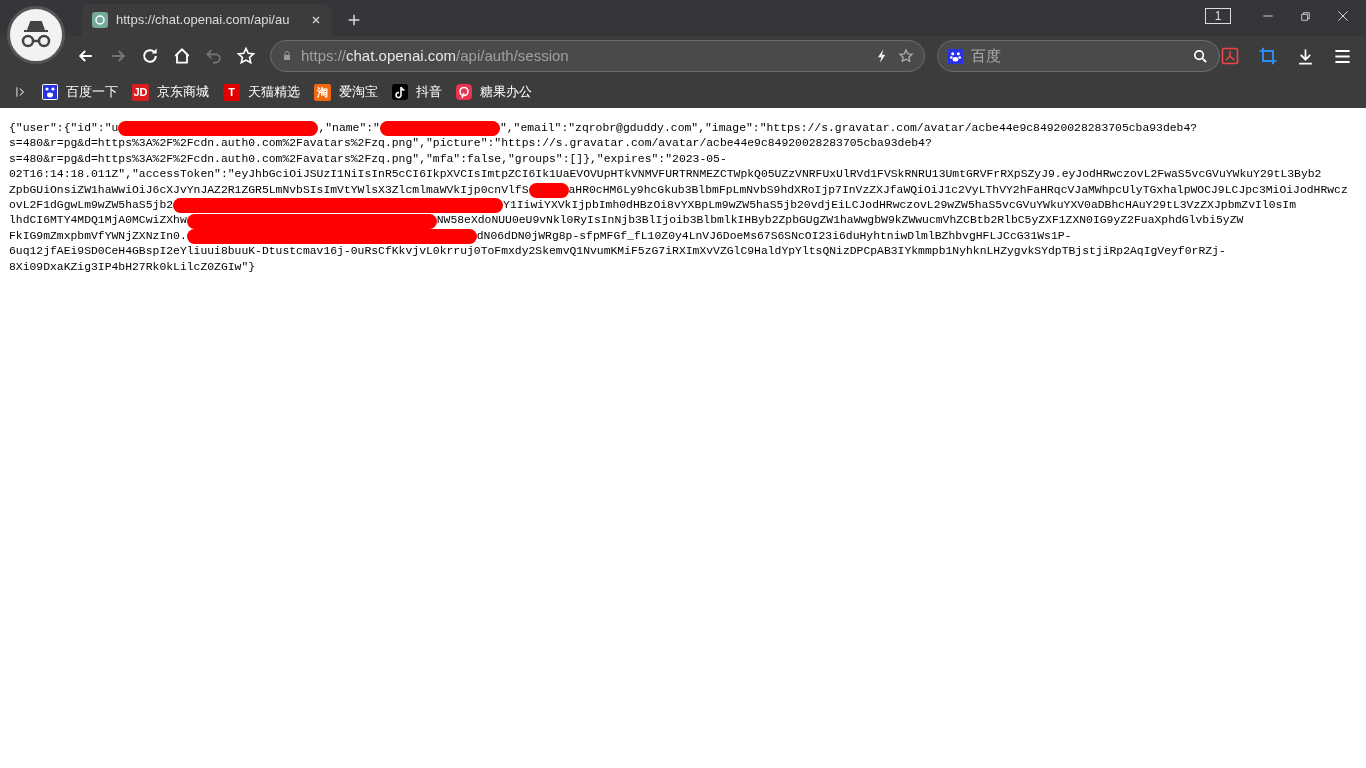  Describe the element at coordinates (435, 55) in the screenshot. I see `url-text: https://chat.openai.com/api/auth/session` at that location.